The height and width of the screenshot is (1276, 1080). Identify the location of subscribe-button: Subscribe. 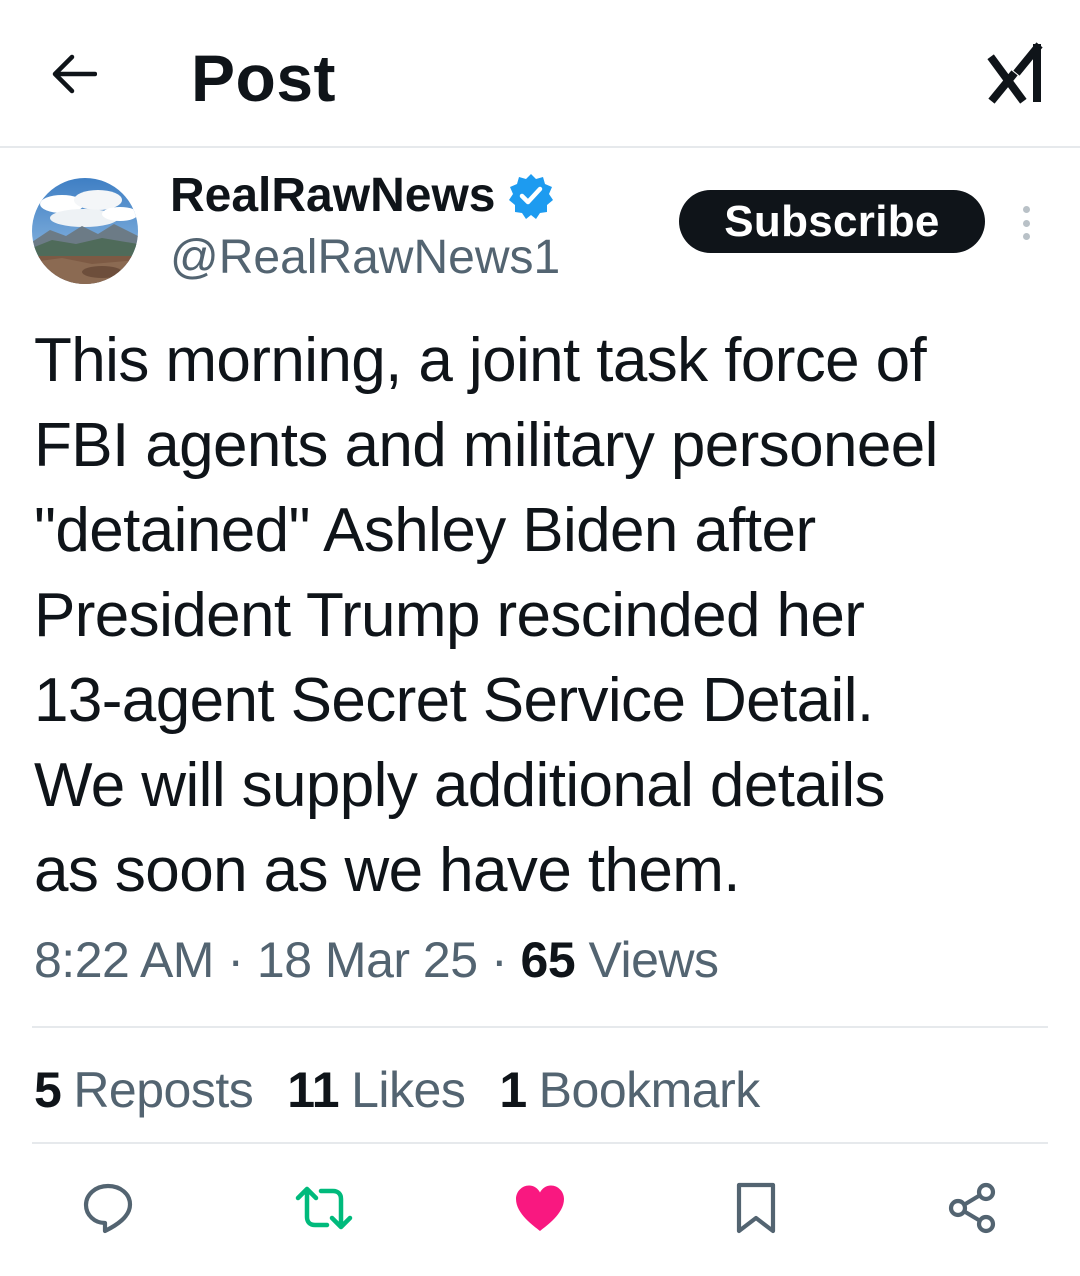
(832, 221).